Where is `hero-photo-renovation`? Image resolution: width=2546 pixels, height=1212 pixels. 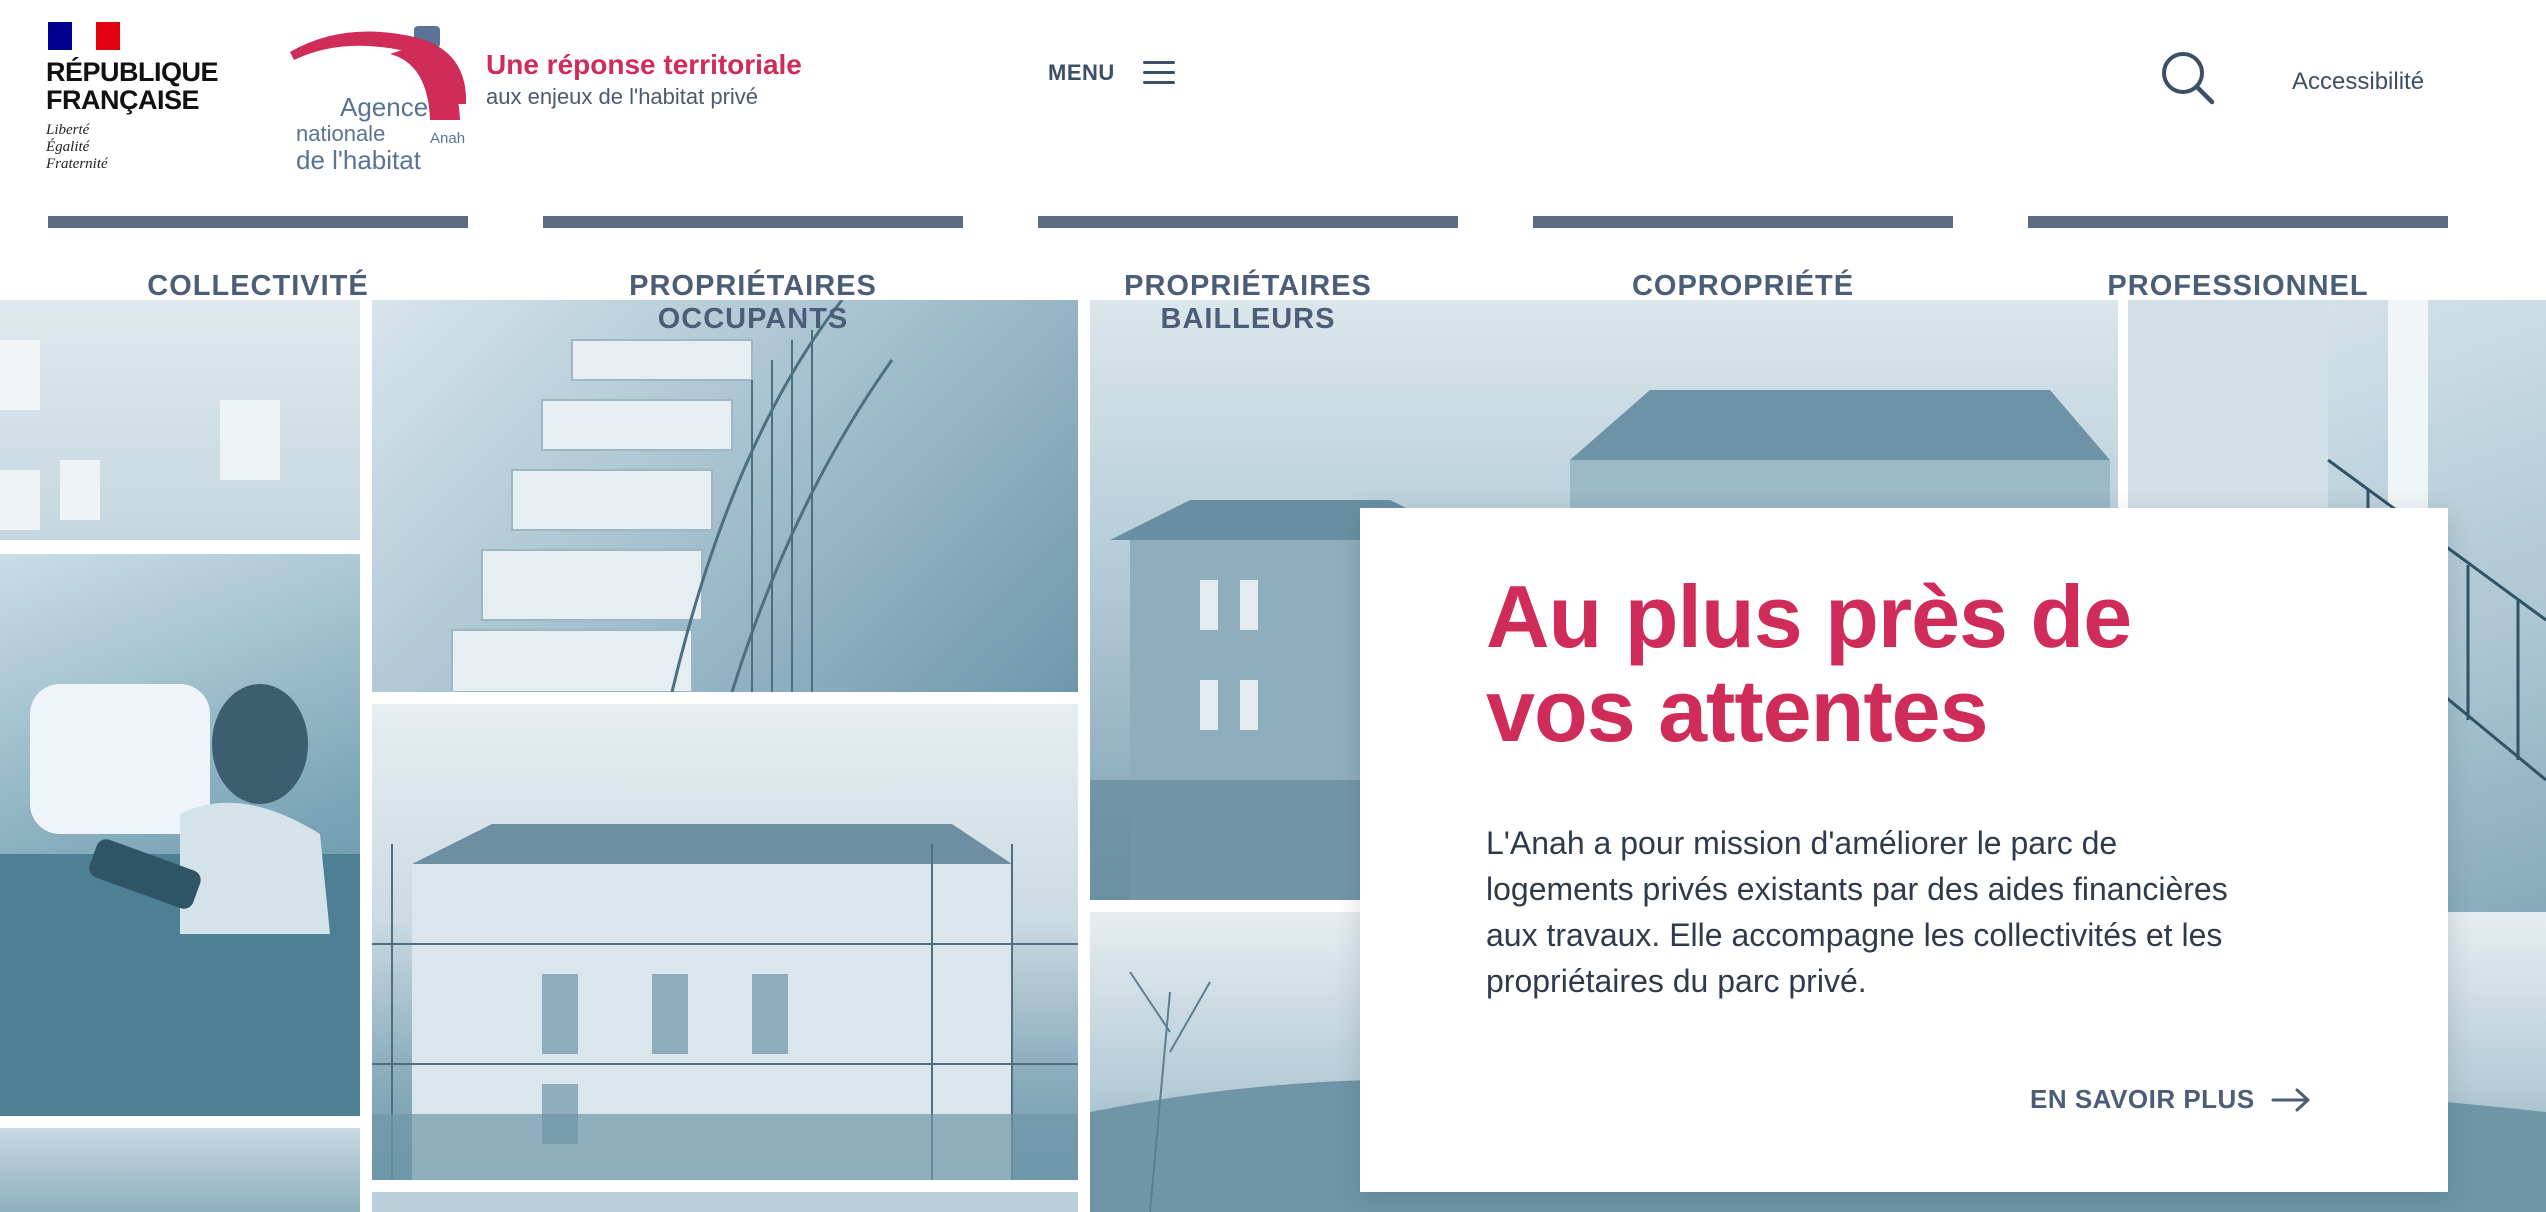 hero-photo-renovation is located at coordinates (725, 942).